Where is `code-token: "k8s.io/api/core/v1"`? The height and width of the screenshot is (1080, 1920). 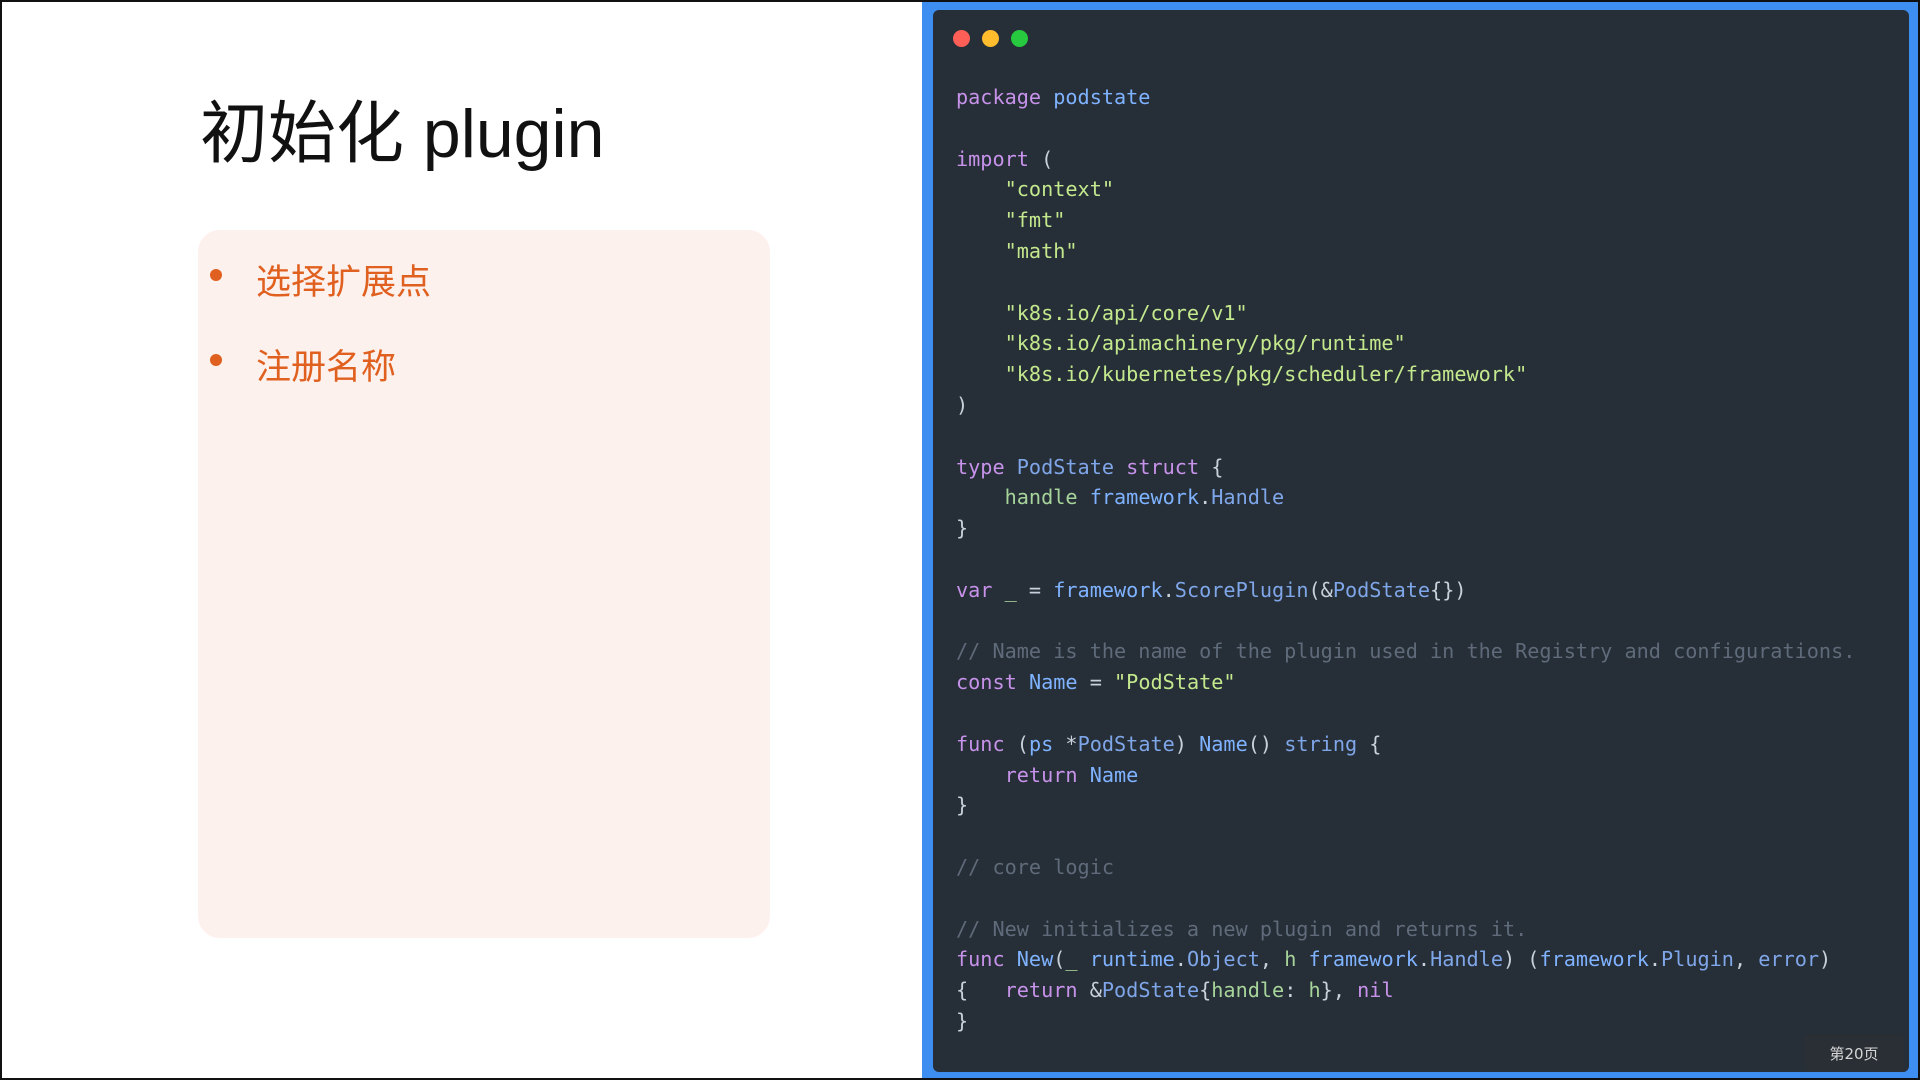 code-token: "k8s.io/api/core/v1" is located at coordinates (1126, 312).